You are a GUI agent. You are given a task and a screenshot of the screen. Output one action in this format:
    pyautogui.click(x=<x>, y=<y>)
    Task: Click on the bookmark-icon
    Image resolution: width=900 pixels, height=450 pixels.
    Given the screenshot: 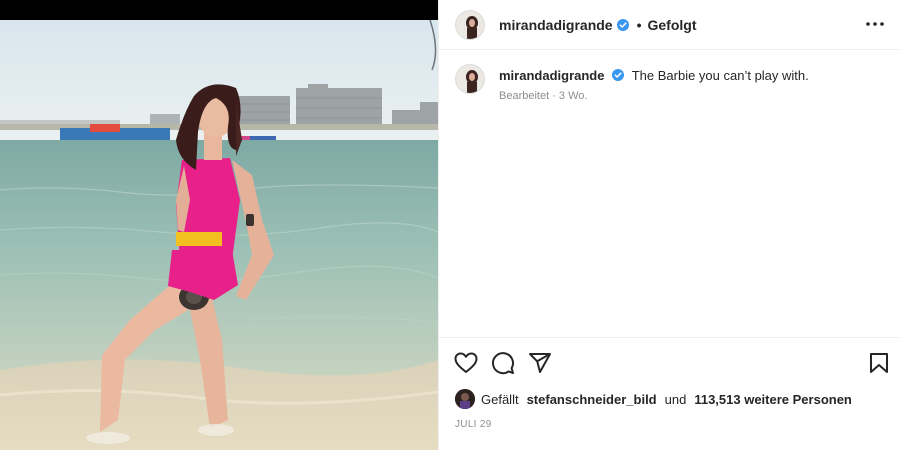 What is the action you would take?
    pyautogui.click(x=879, y=363)
    